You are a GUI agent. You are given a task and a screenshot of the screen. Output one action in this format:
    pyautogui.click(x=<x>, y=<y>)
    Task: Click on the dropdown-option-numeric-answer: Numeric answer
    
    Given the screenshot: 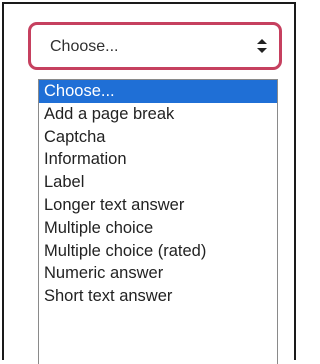 What is the action you would take?
    pyautogui.click(x=158, y=273)
    